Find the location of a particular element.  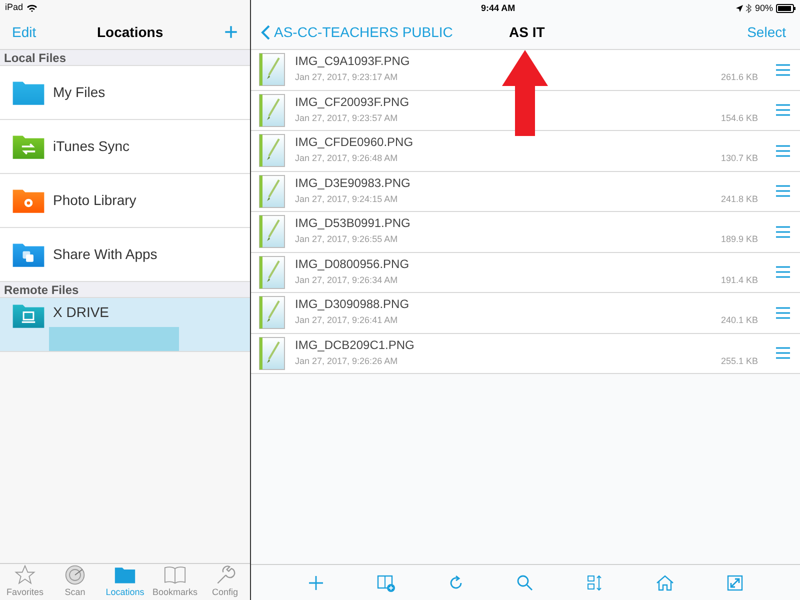

file-size: 189.9 KB is located at coordinates (739, 239).